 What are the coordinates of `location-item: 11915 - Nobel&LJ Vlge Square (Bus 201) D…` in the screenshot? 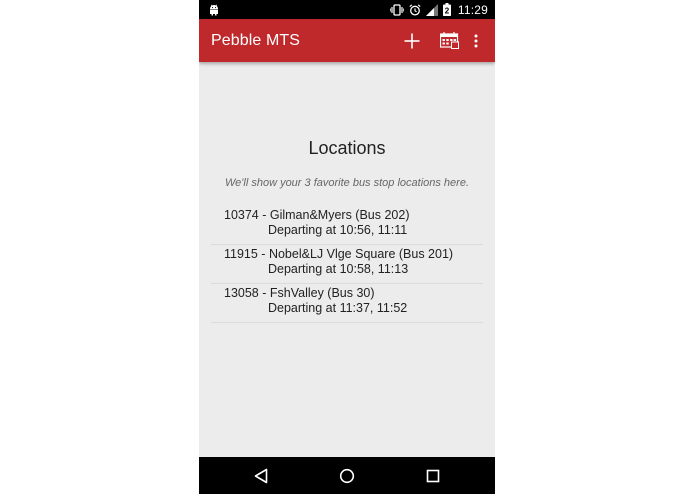 It's located at (347, 264).